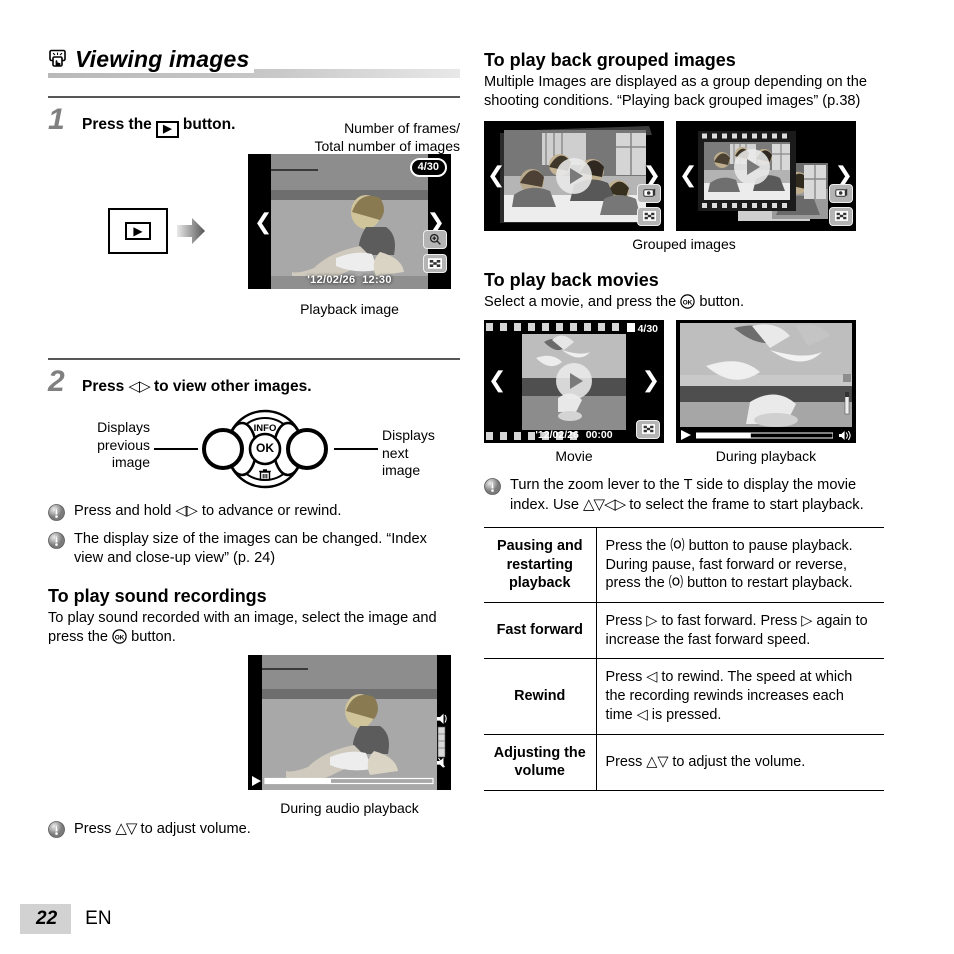 This screenshot has height=954, width=954. I want to click on next-chevron-icon: ❯, so click(651, 380).